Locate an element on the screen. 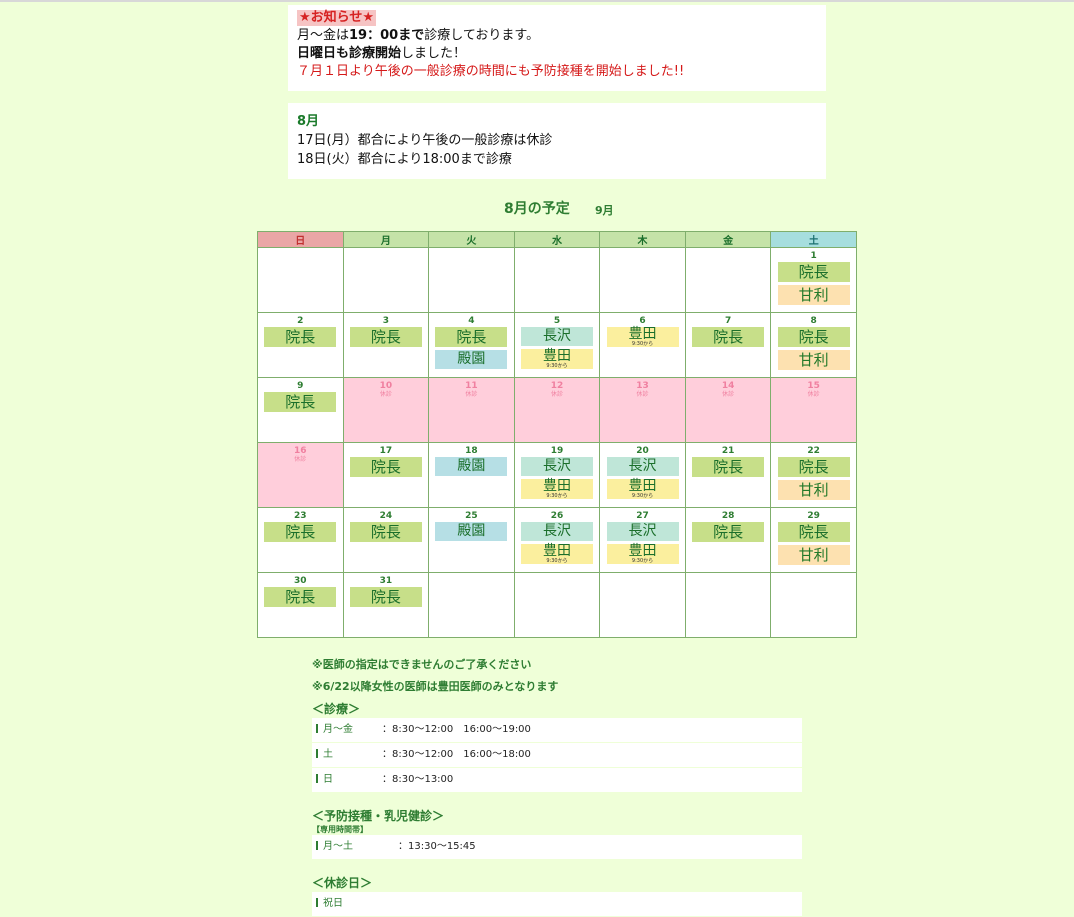  august-heading: 8月 is located at coordinates (308, 121).